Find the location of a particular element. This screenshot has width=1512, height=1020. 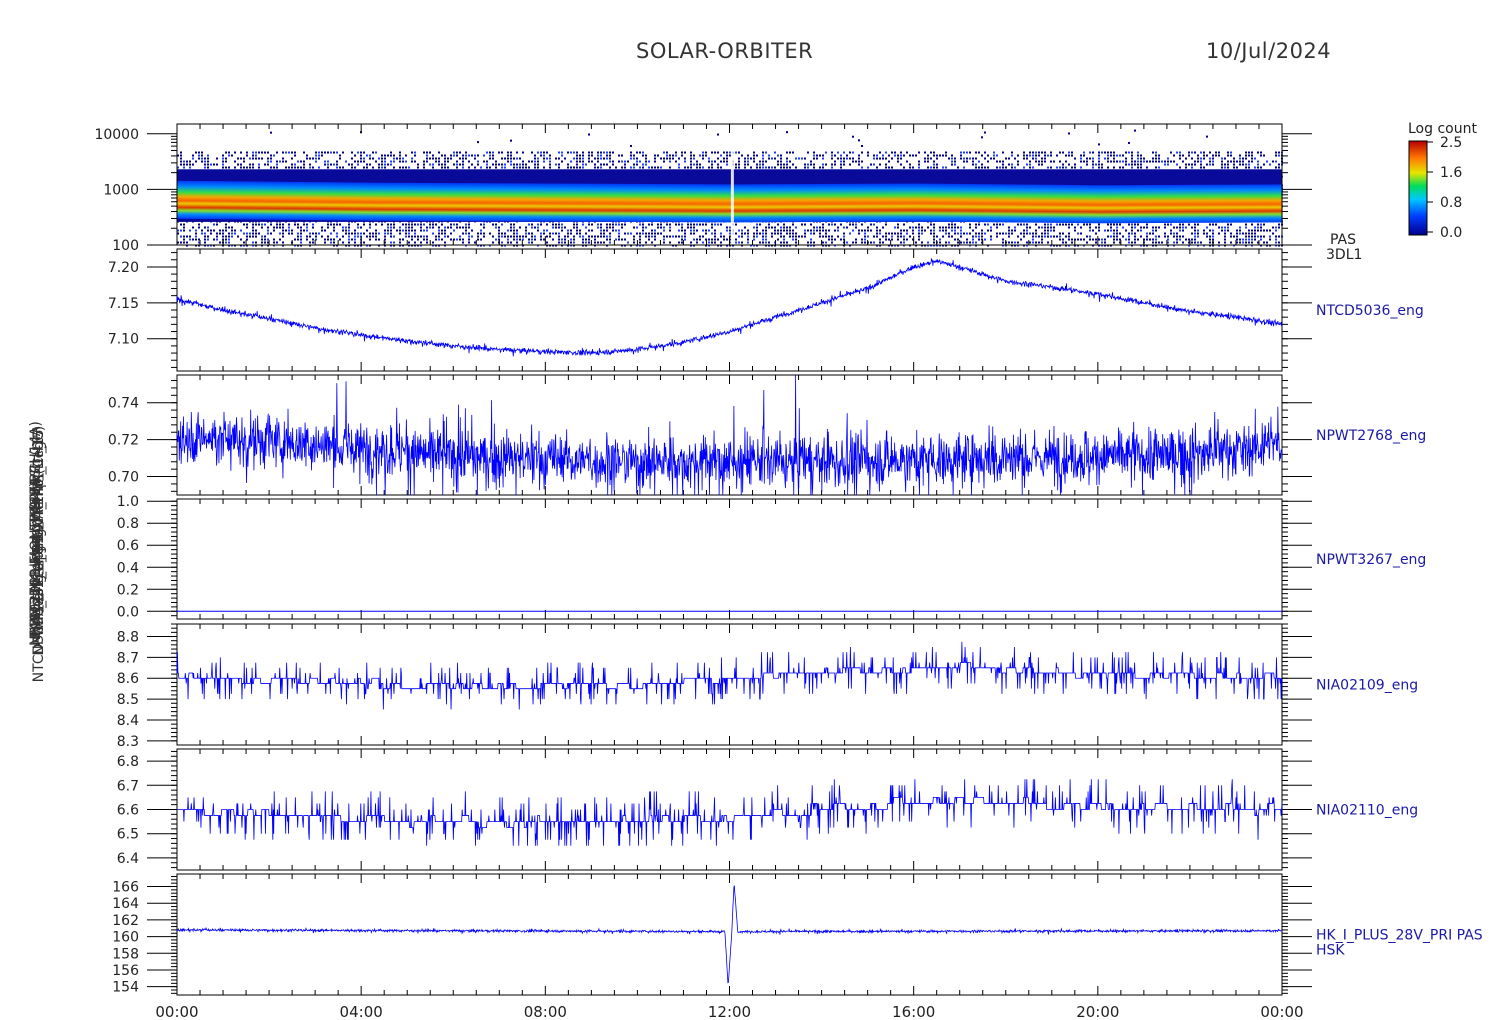

y-tick-label: 0.70 is located at coordinates (123, 478).